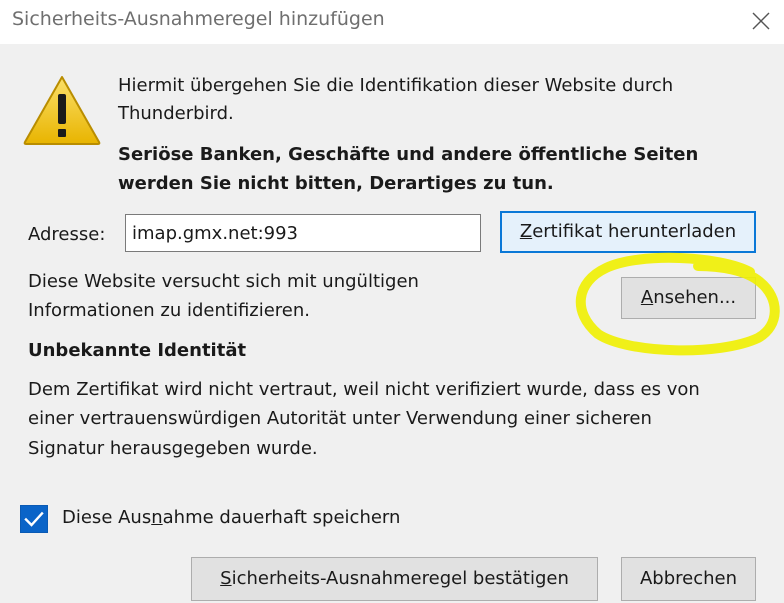 This screenshot has height=603, width=784. I want to click on download-mnemonic: Z, so click(526, 231).